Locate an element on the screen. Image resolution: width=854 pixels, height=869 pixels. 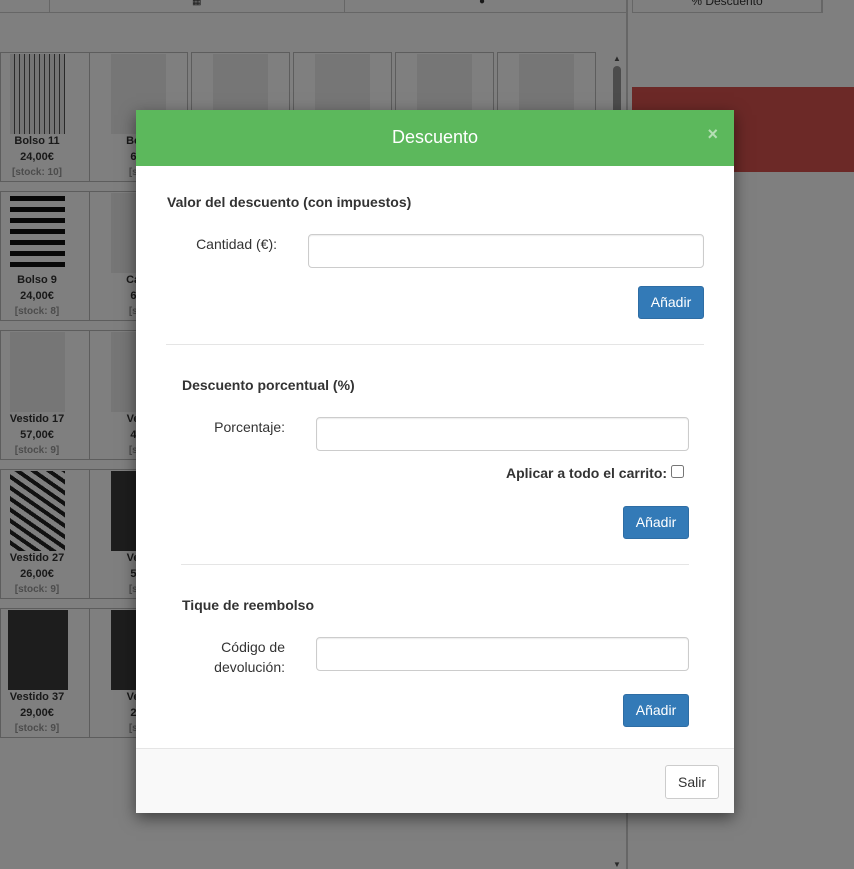
modal-title: Descuento is located at coordinates (435, 137).